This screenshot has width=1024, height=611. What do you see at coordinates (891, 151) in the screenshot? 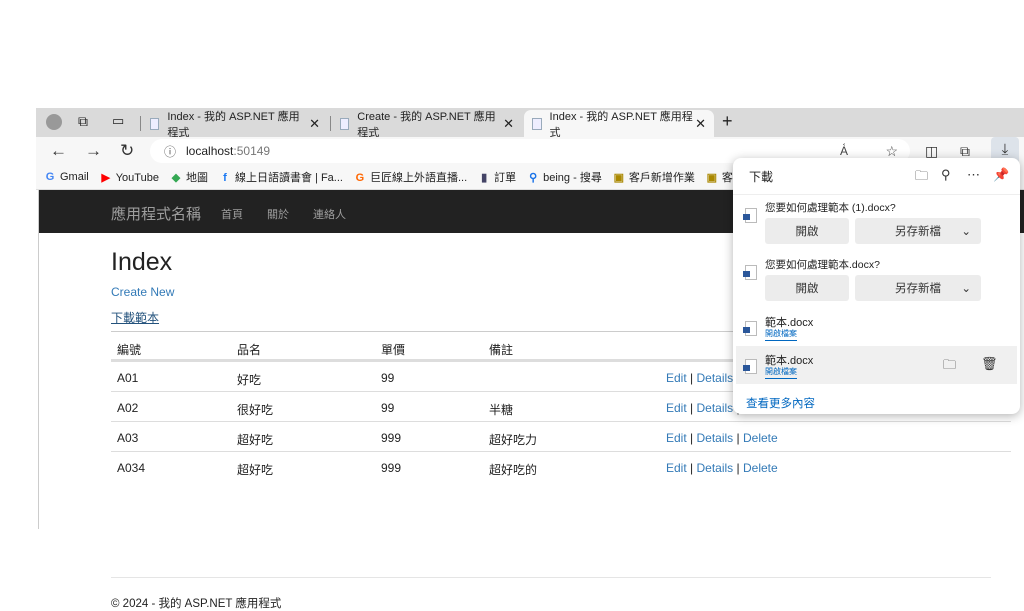
I see `favorite-star-icon: ☆` at bounding box center [891, 151].